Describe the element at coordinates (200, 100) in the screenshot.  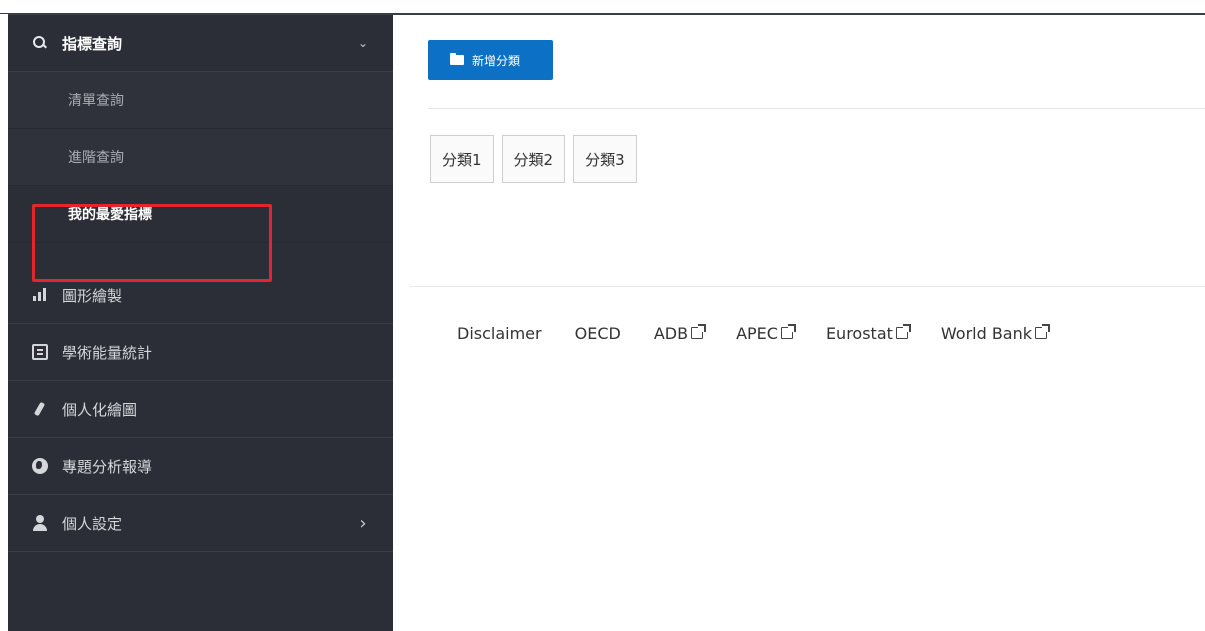
I see `sidebar-subitem-list-query: 清單查詢` at that location.